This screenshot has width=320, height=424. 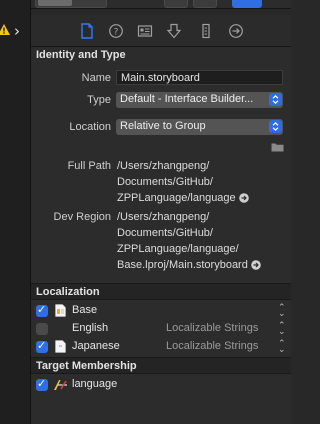 I want to click on full-path-line: Documents/GitHub/, so click(x=165, y=182).